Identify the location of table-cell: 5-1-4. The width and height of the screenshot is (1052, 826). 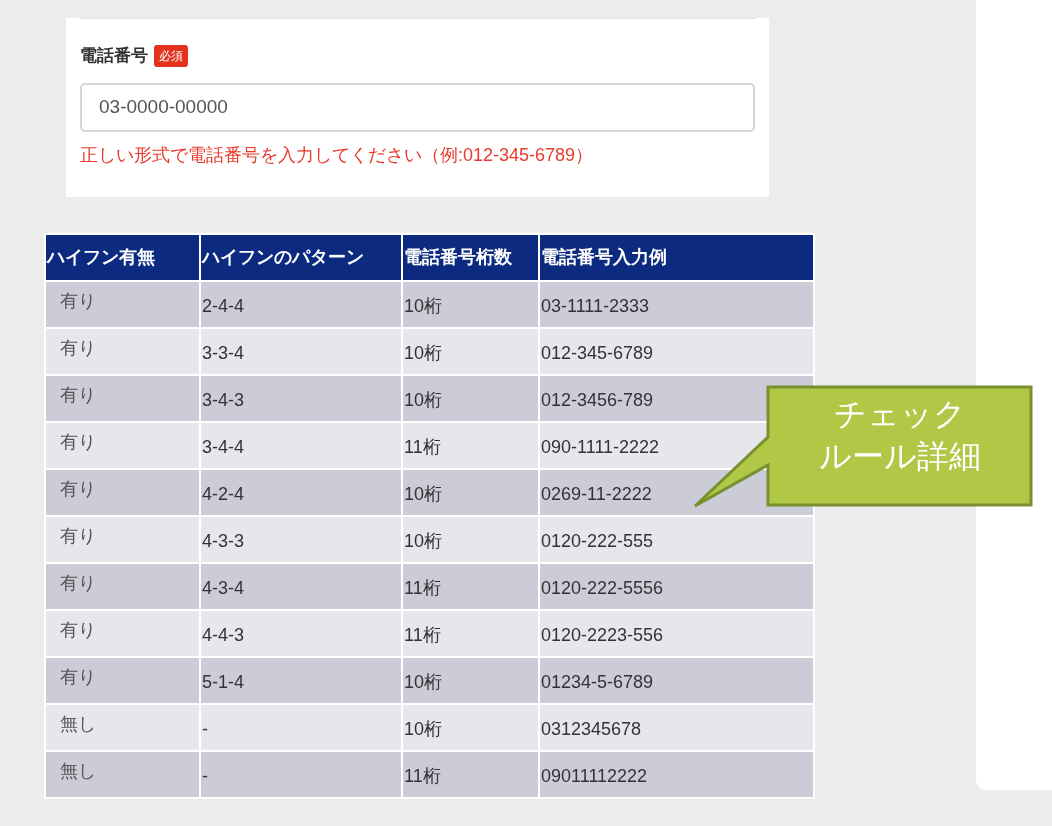
(301, 680).